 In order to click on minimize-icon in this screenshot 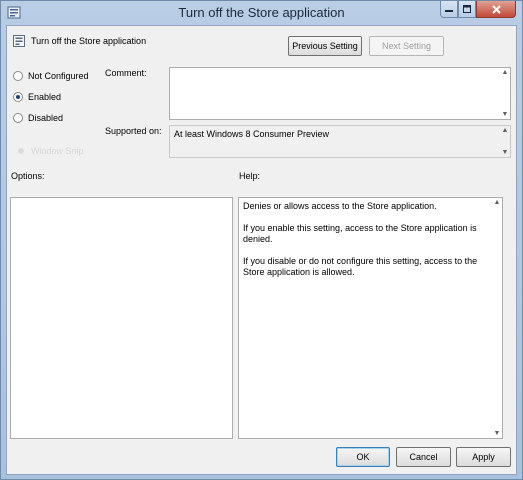, I will do `click(449, 11)`.